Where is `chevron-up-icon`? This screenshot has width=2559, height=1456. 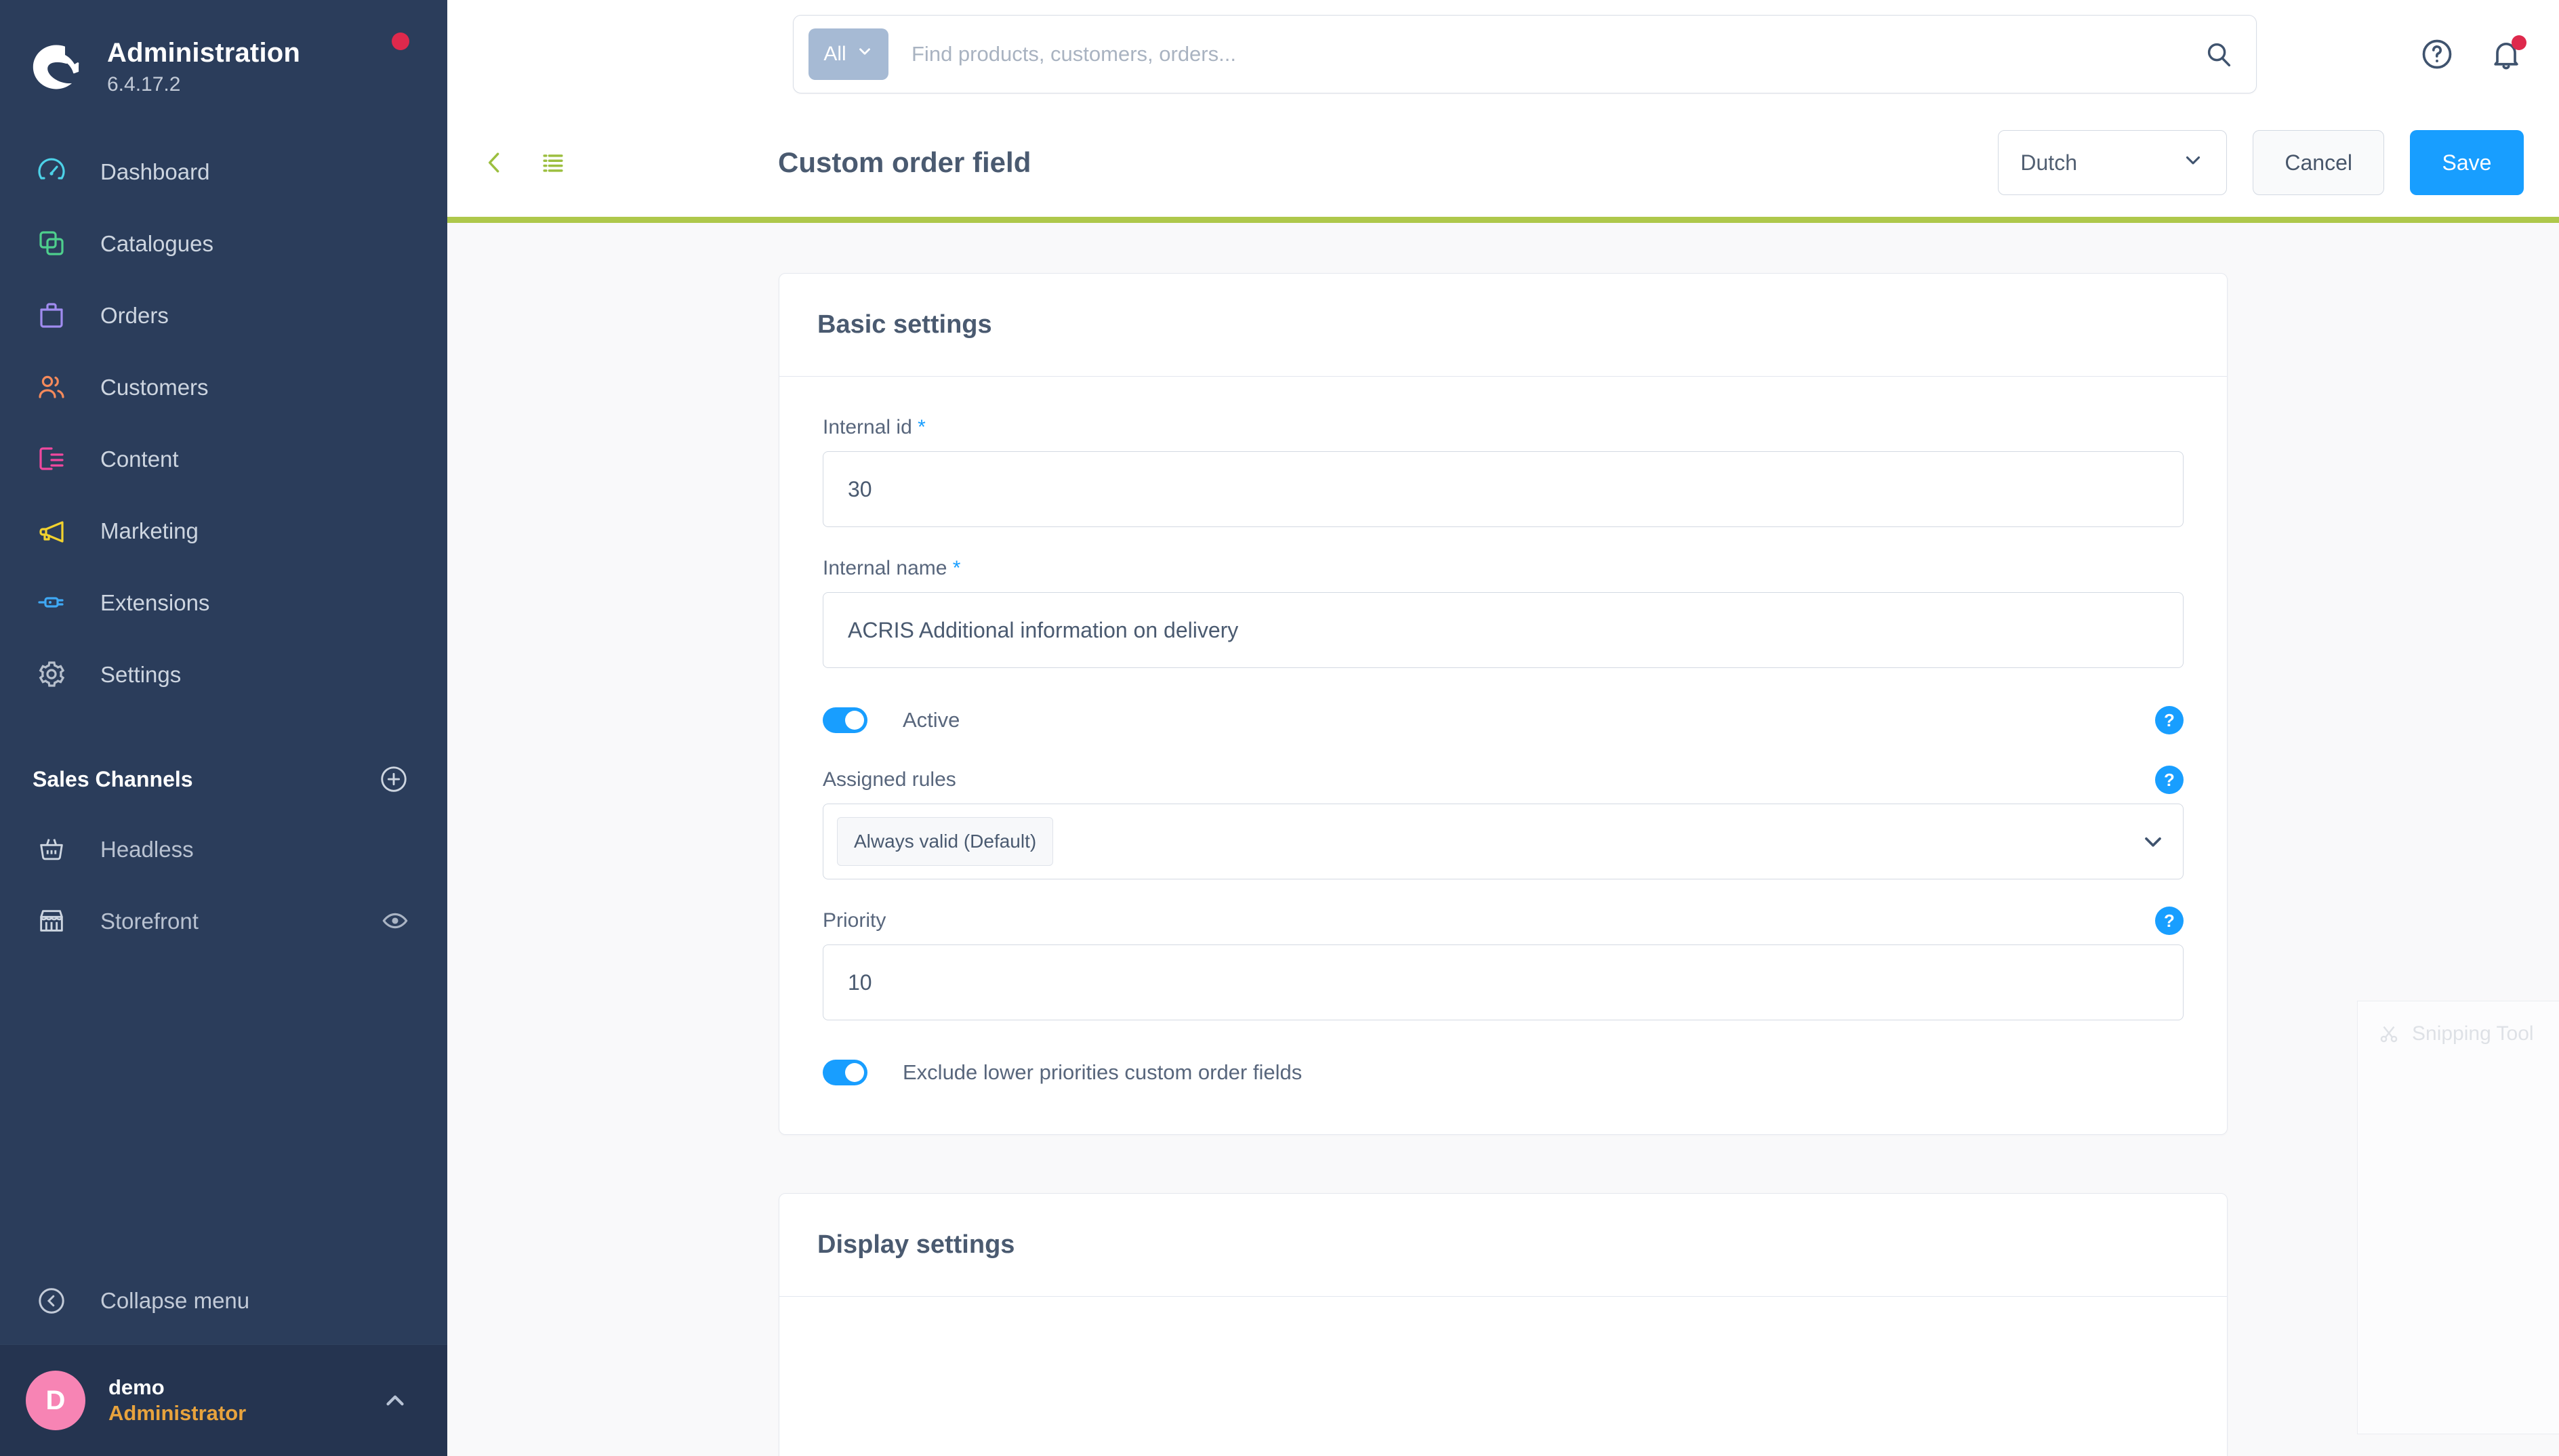 chevron-up-icon is located at coordinates (395, 1400).